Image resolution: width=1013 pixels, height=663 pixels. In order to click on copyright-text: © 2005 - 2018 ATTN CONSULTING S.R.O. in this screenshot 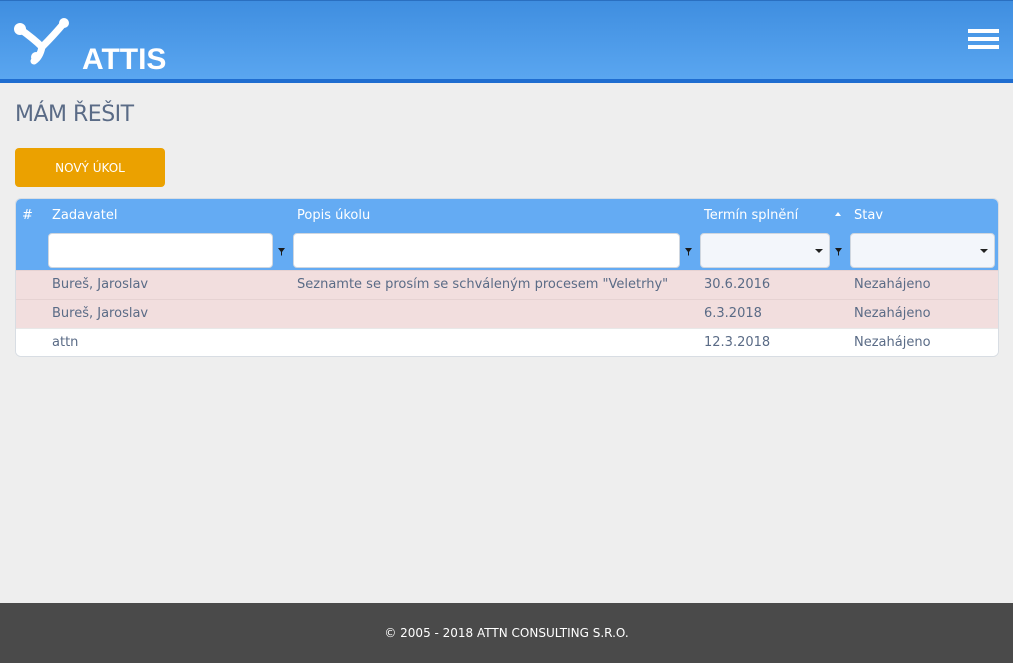, I will do `click(506, 633)`.